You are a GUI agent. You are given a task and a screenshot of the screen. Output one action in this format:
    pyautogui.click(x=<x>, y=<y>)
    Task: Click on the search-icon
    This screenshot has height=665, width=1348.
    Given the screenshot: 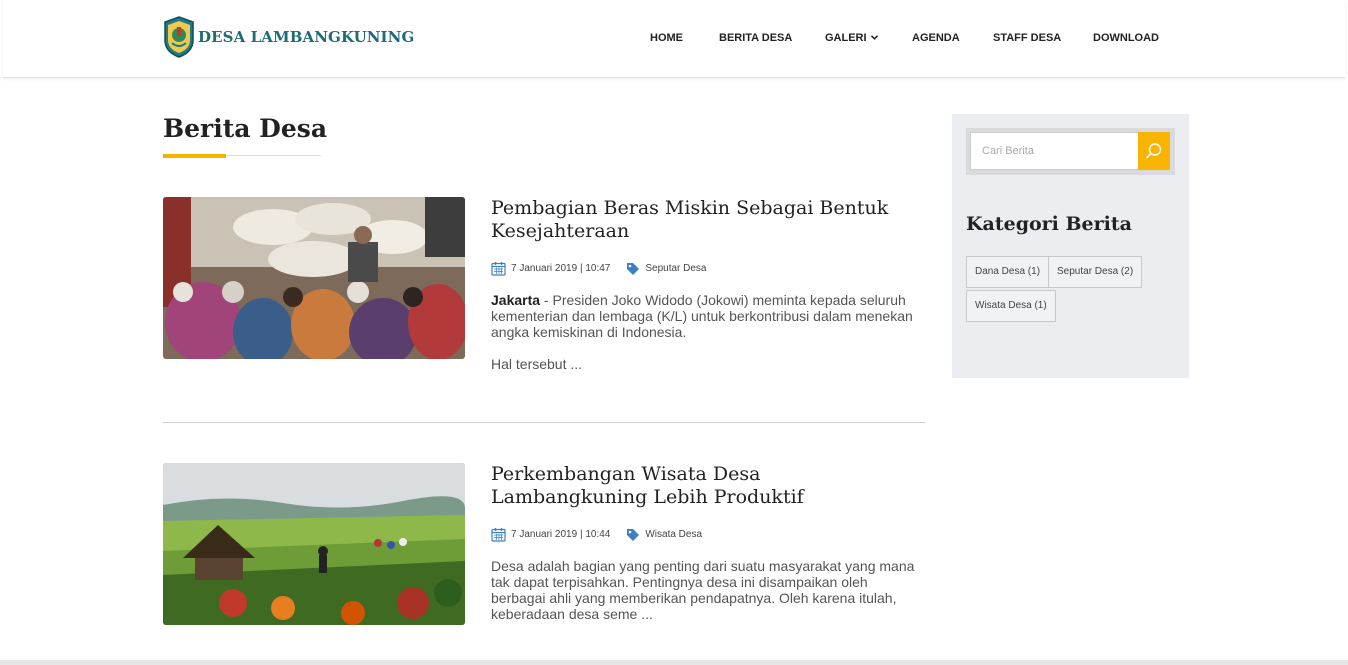 What is the action you would take?
    pyautogui.click(x=1153, y=151)
    